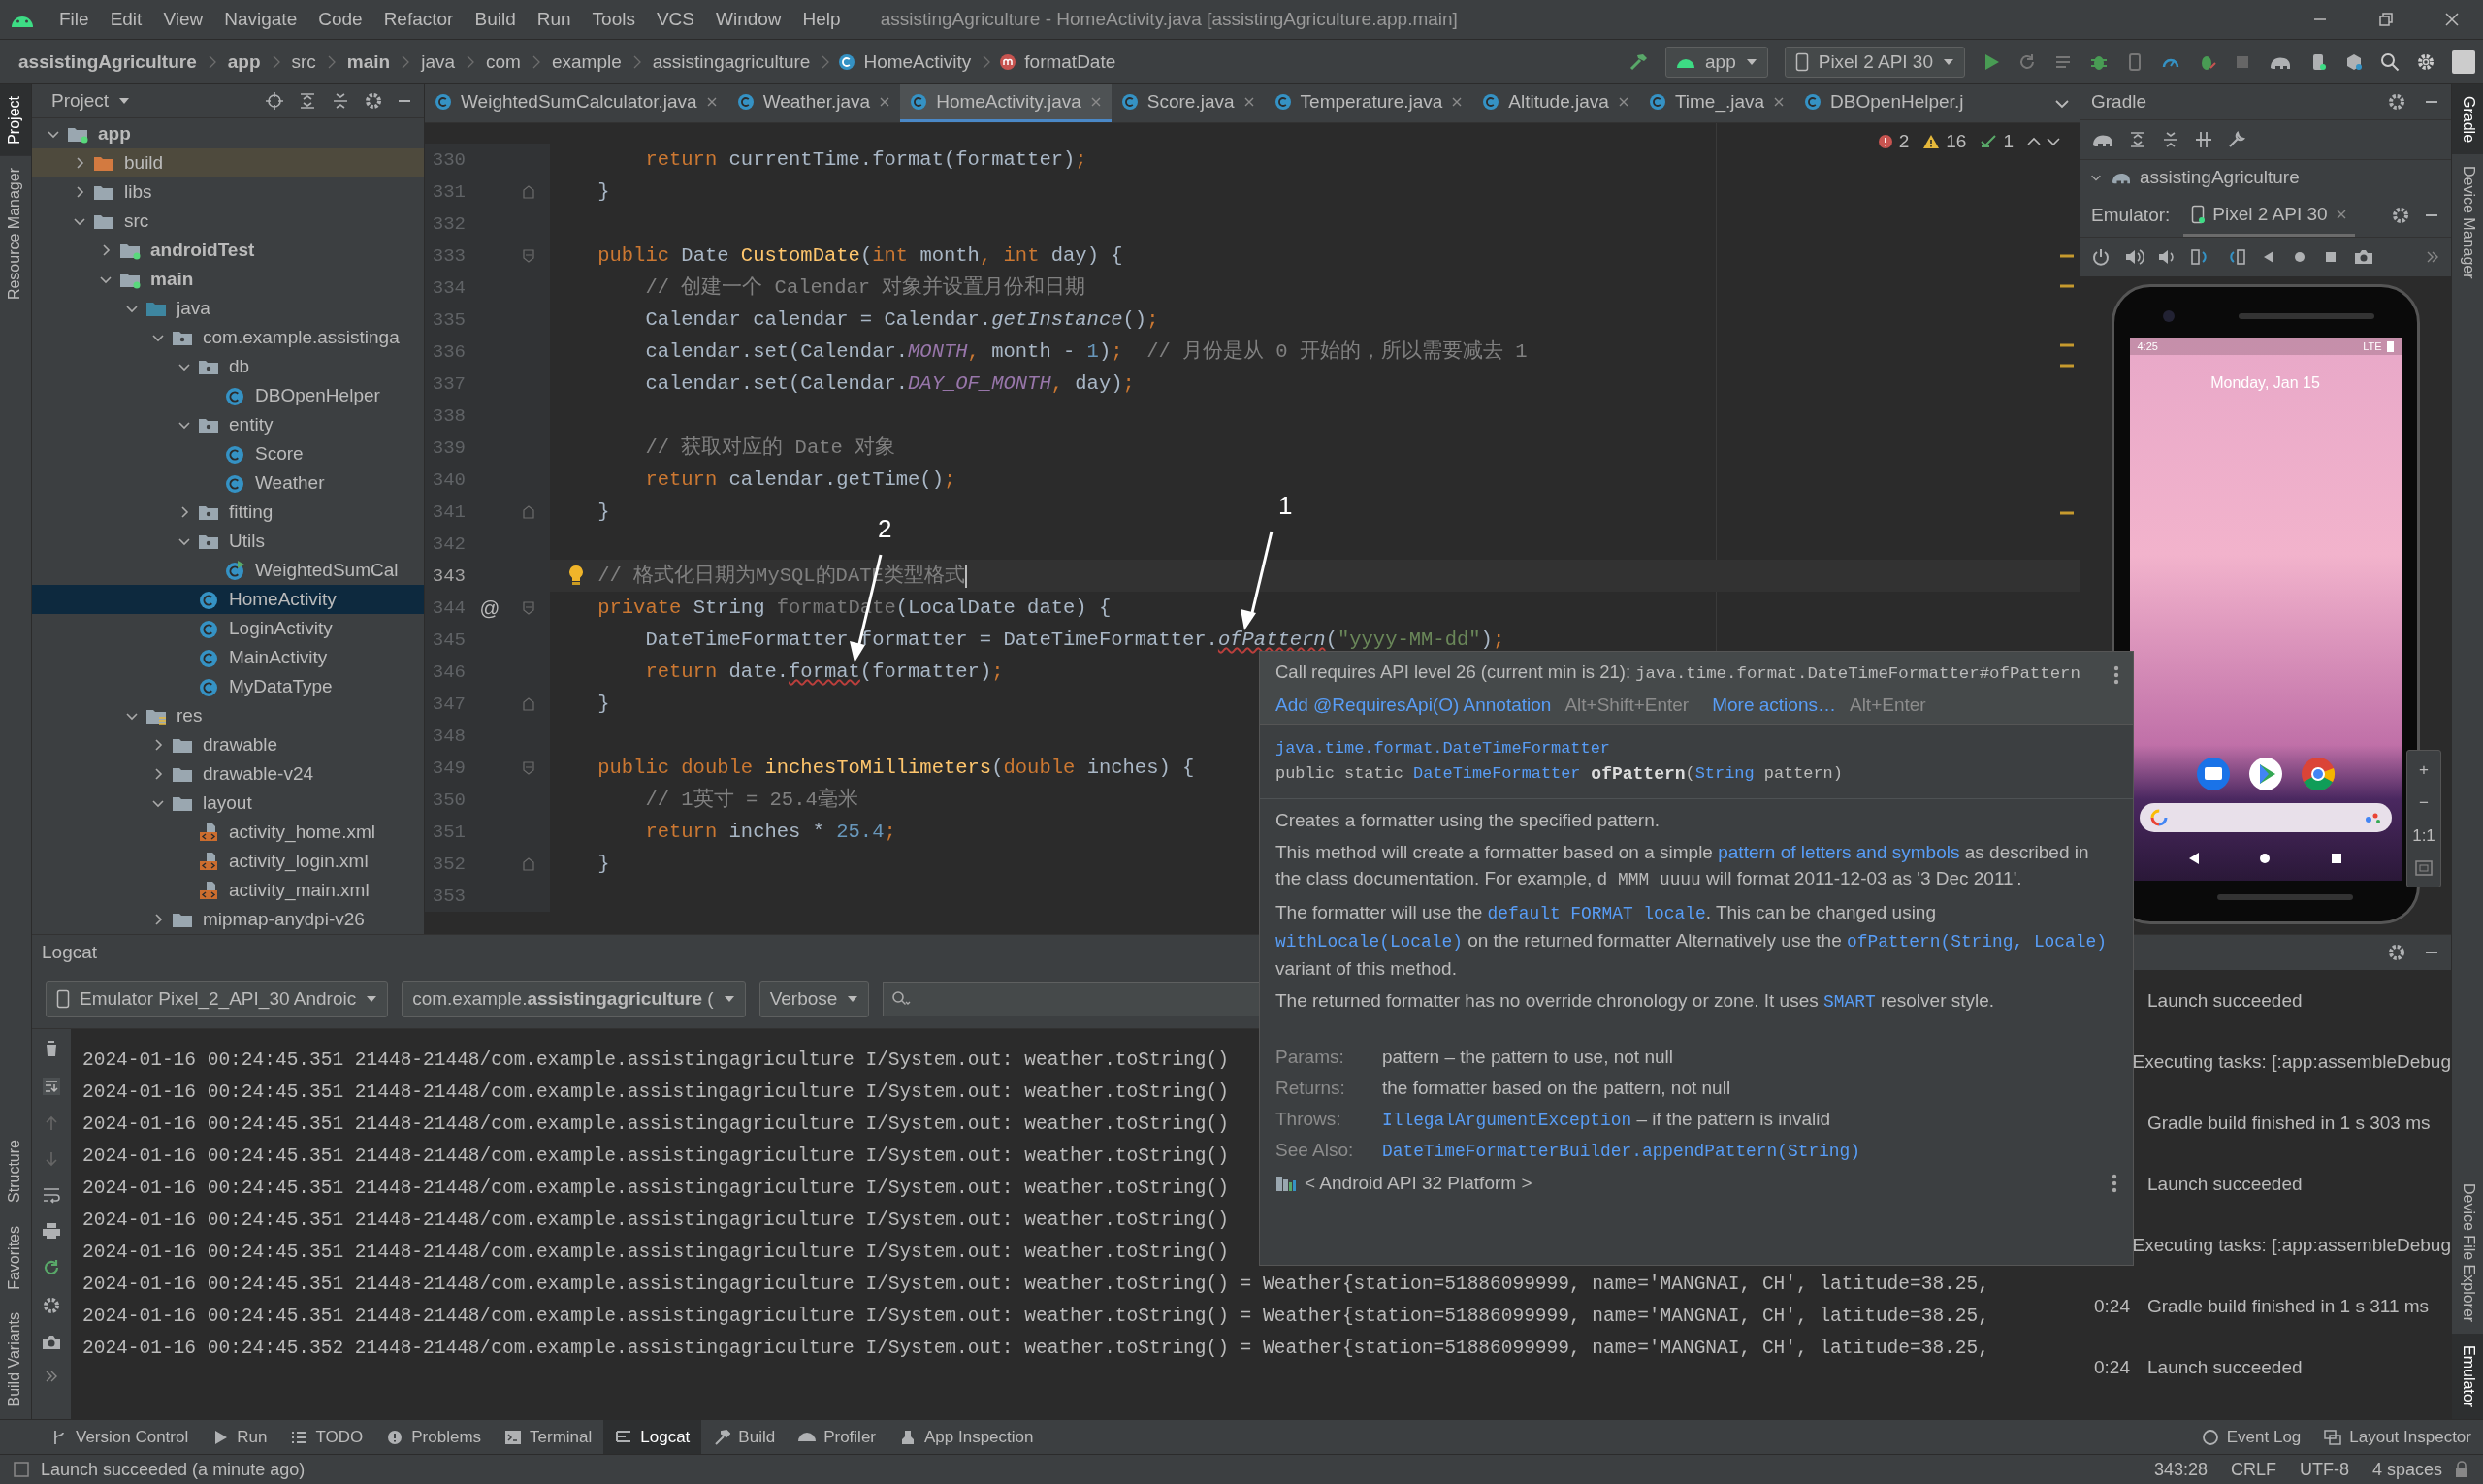 The height and width of the screenshot is (1484, 2483). I want to click on line-separator: CRLF, so click(2253, 1470).